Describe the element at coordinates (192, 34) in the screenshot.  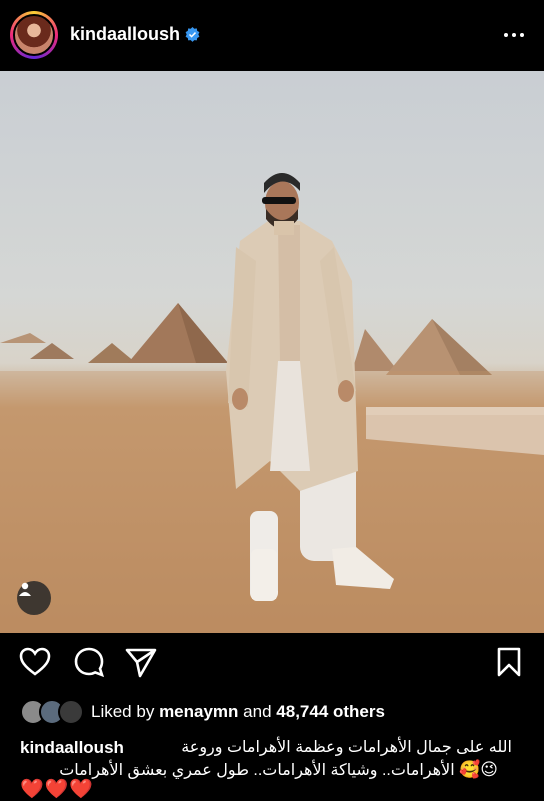
I see `verified-badge-icon` at that location.